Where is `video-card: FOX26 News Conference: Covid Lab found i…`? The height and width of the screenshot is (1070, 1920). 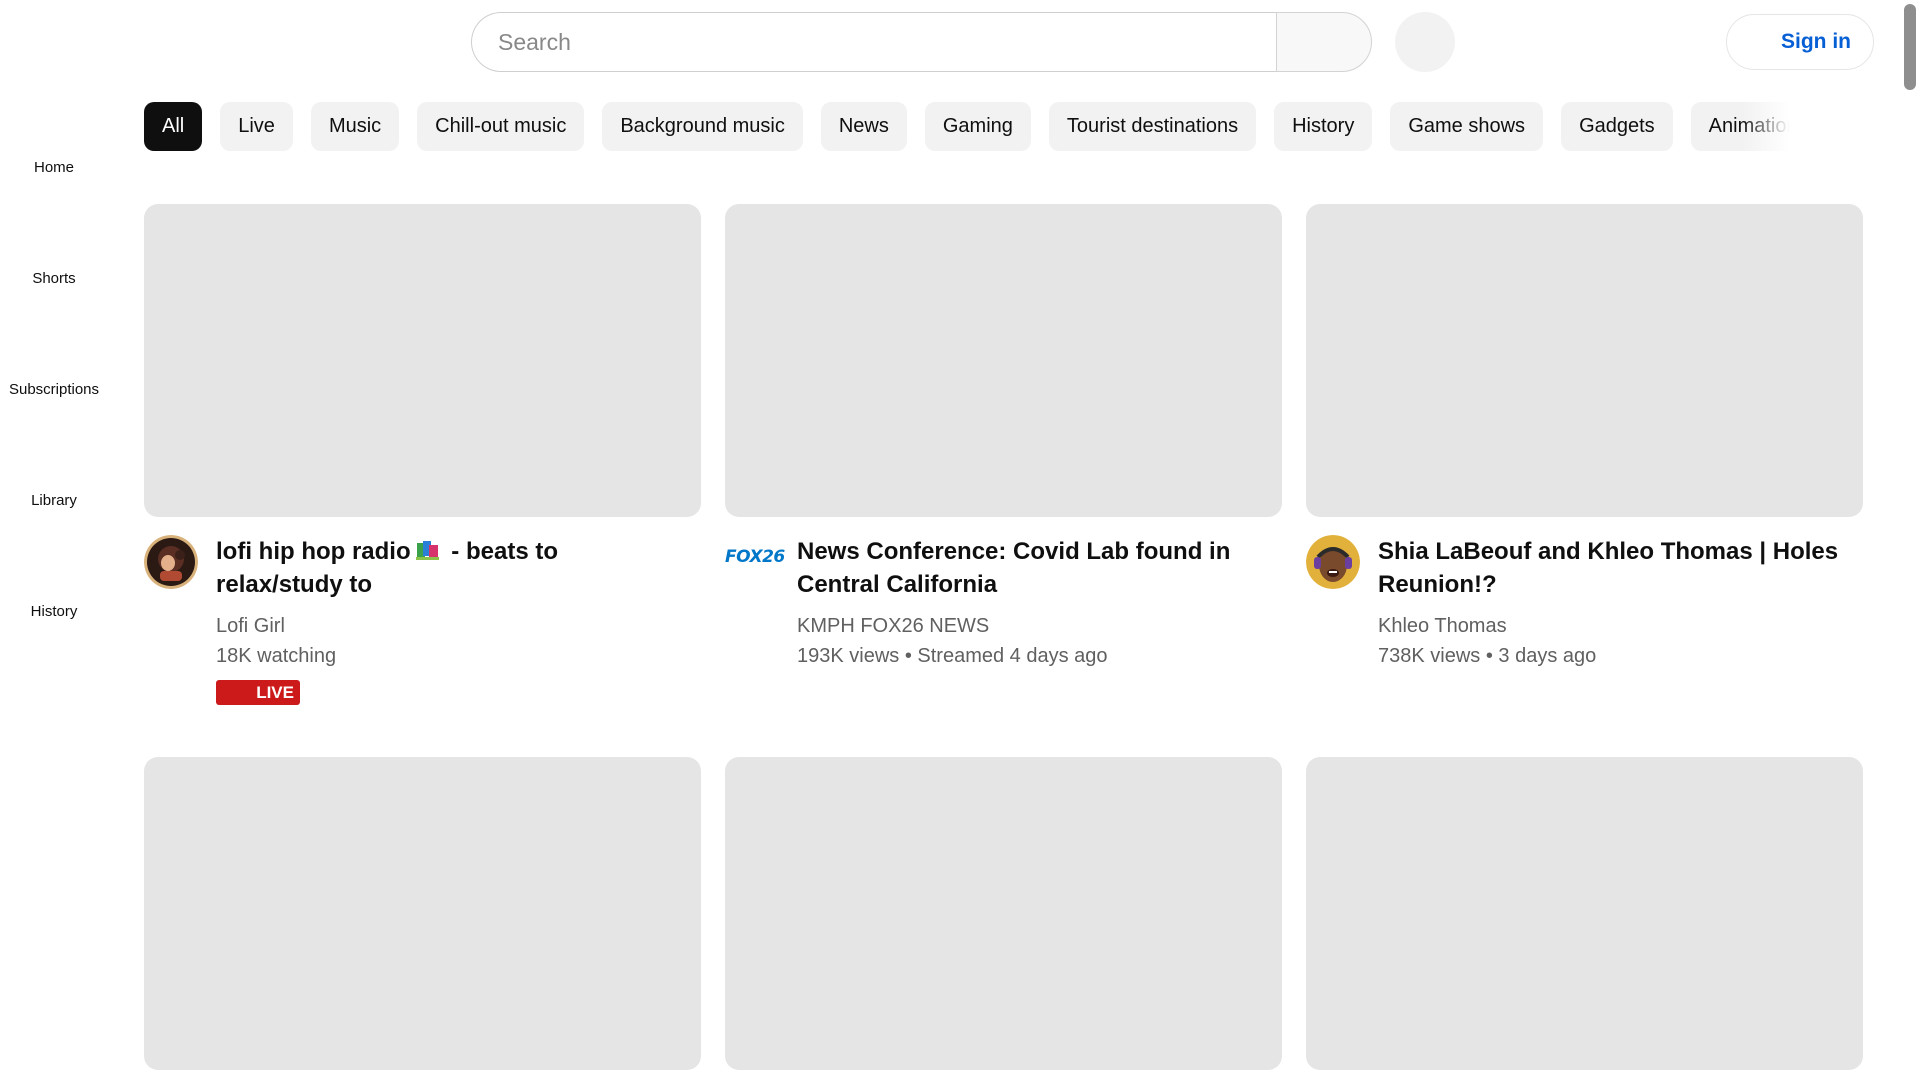 video-card: FOX26 News Conference: Covid Lab found i… is located at coordinates (1003, 450).